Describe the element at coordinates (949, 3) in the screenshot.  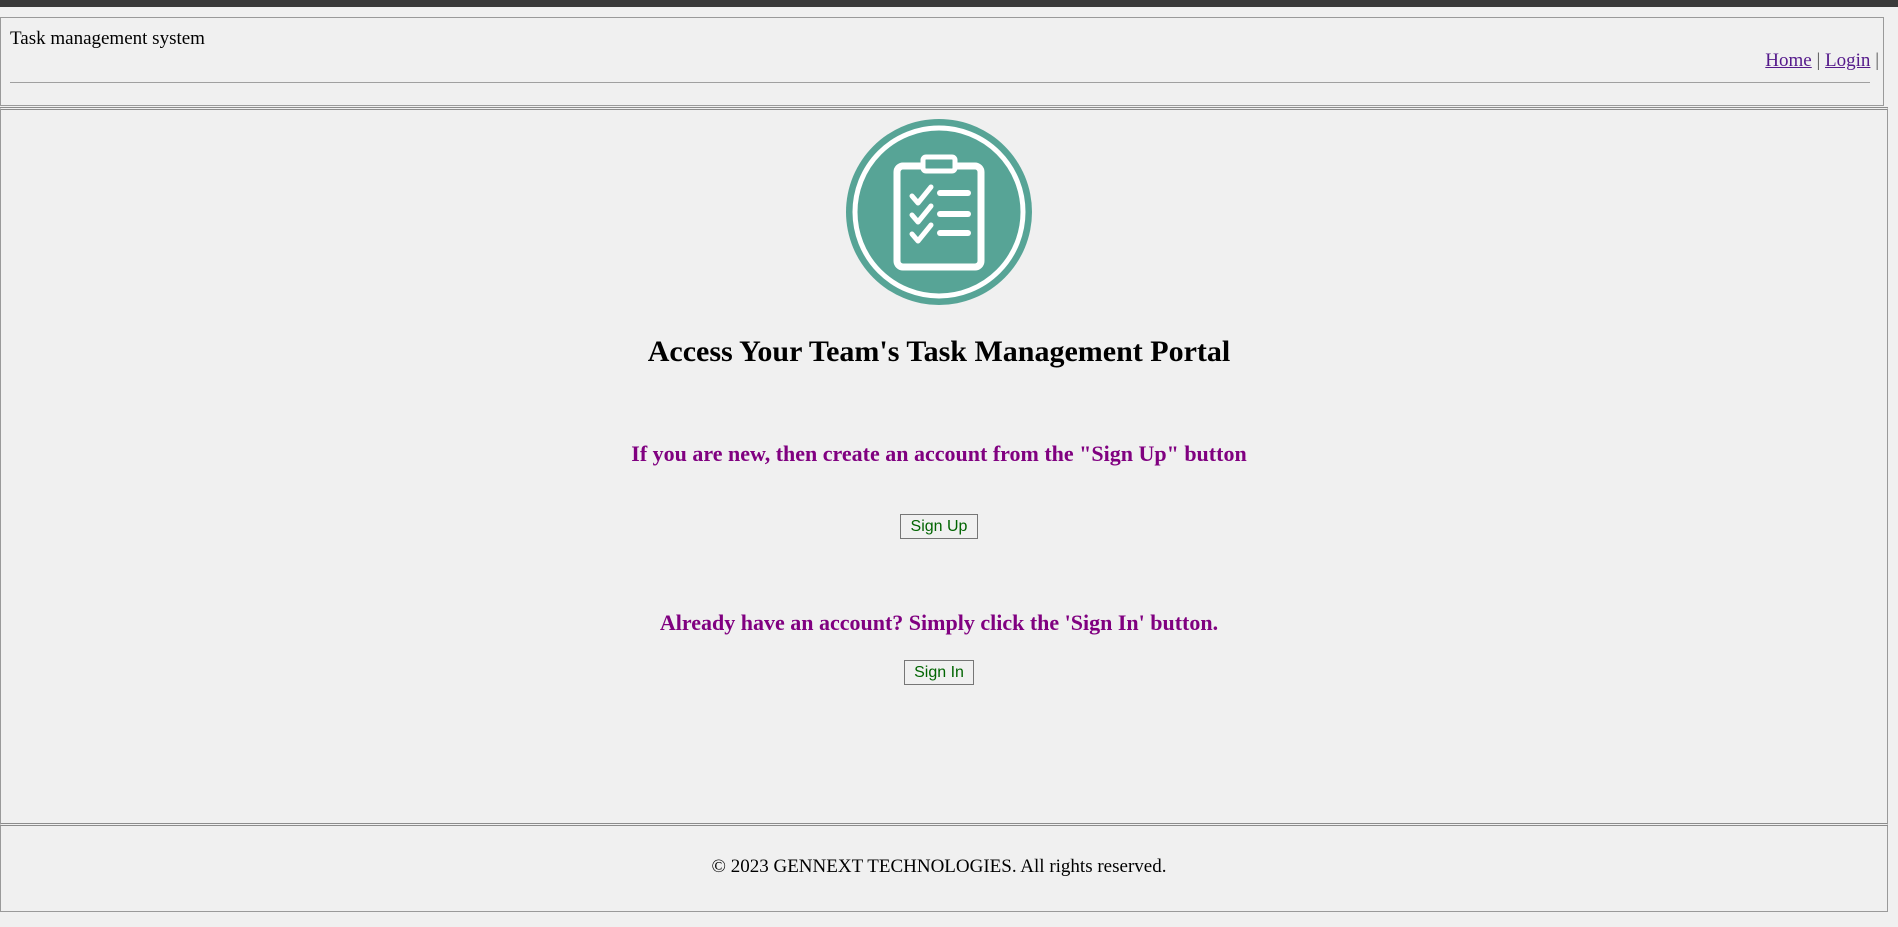
I see `browser-top-strip` at that location.